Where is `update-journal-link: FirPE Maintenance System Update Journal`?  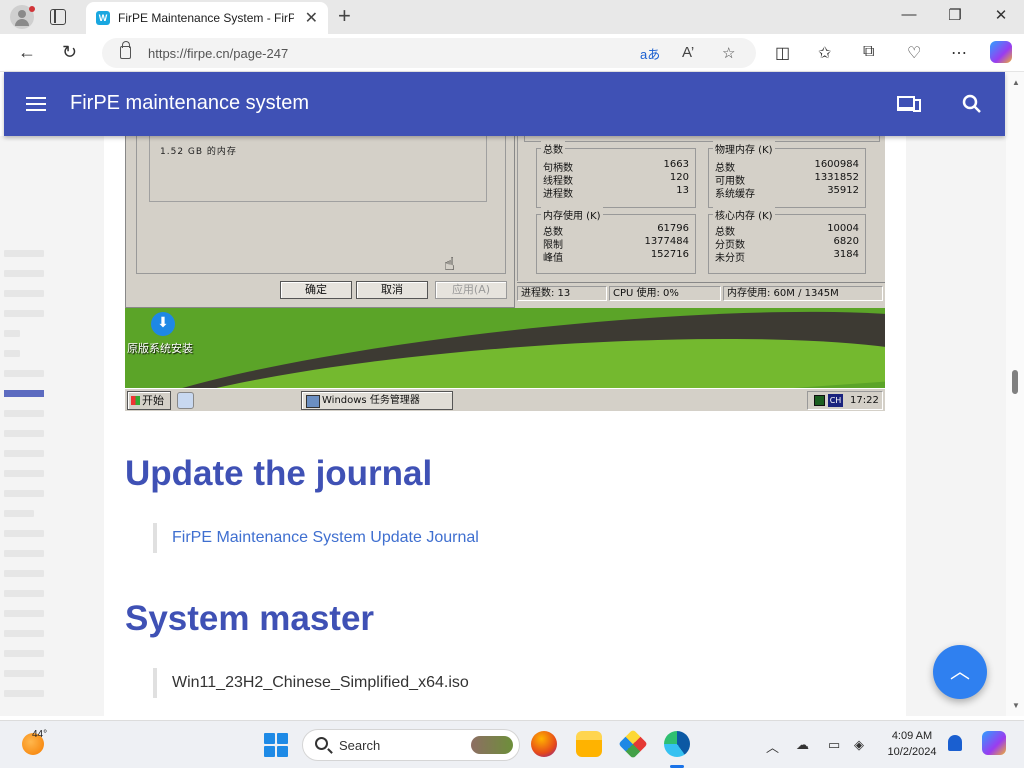 update-journal-link: FirPE Maintenance System Update Journal is located at coordinates (316, 538).